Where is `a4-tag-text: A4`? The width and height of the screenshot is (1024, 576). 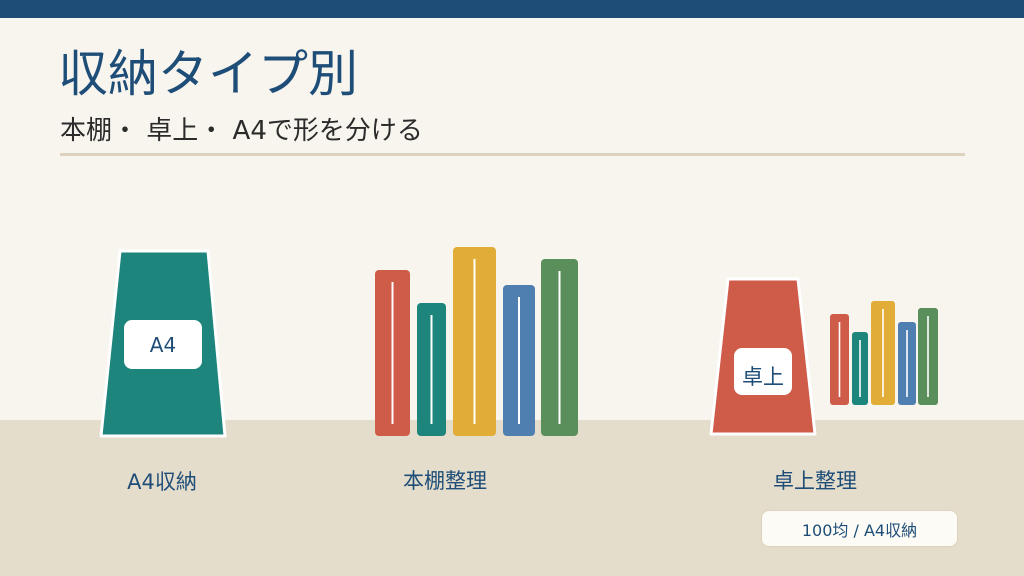
a4-tag-text: A4 is located at coordinates (163, 345).